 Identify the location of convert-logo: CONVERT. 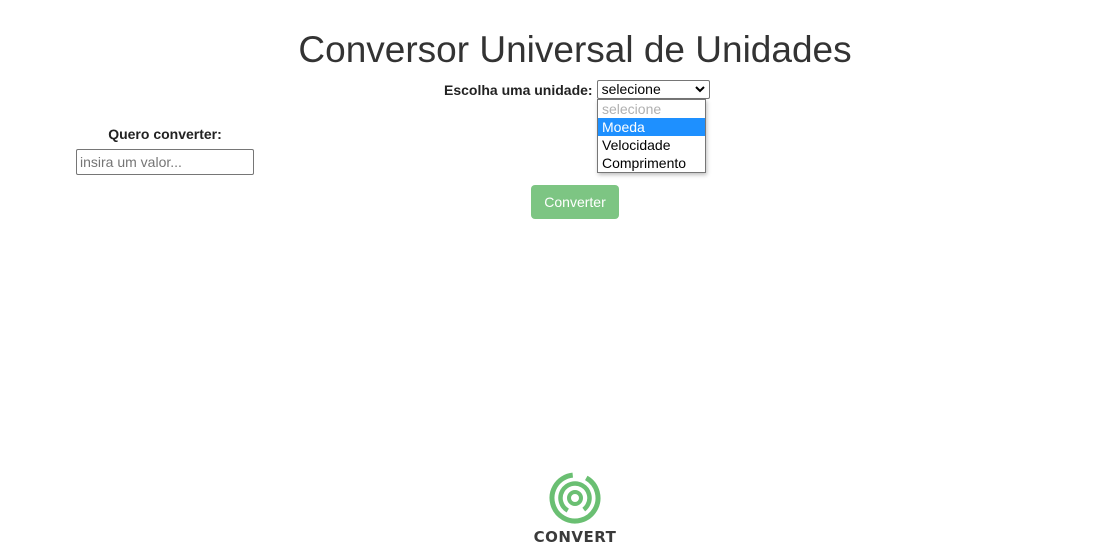
(575, 510).